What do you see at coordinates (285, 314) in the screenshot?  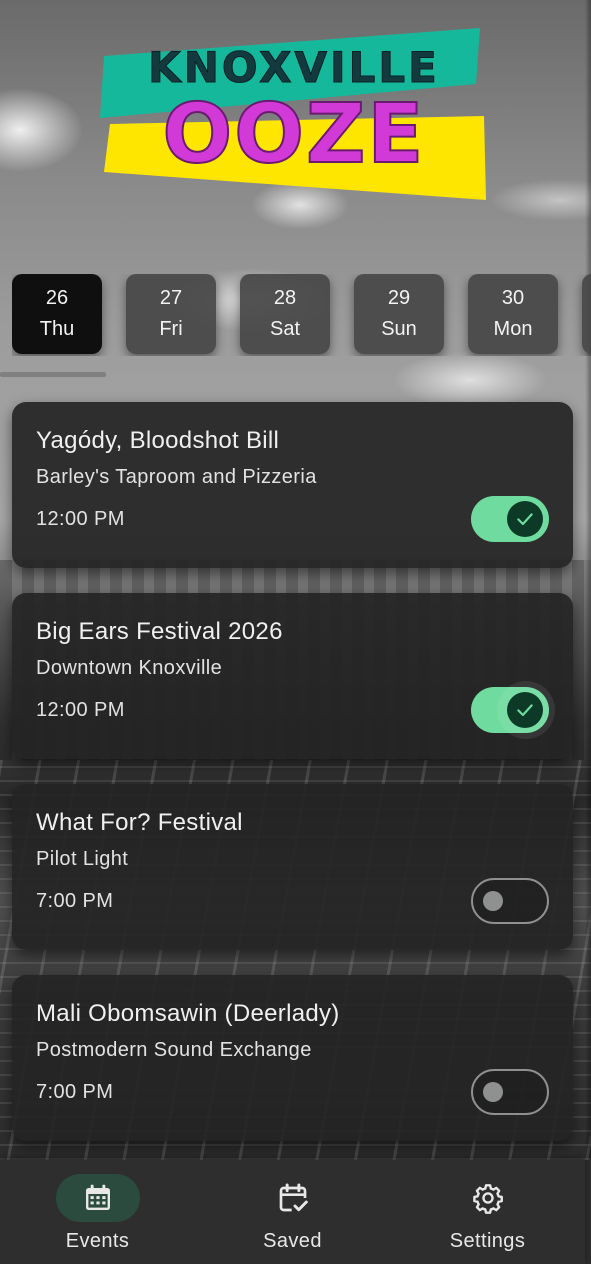 I see `date-chip-28: 28 Sat` at bounding box center [285, 314].